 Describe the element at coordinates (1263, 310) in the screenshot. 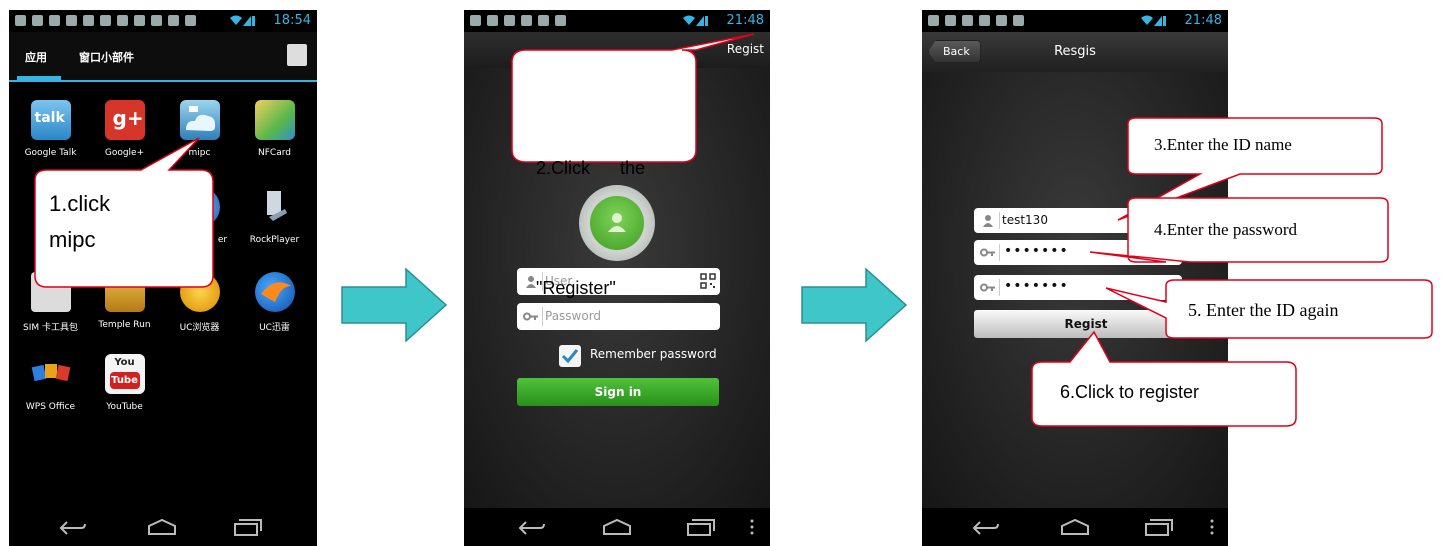

I see `step5-text: 5. Enter the ID again` at that location.